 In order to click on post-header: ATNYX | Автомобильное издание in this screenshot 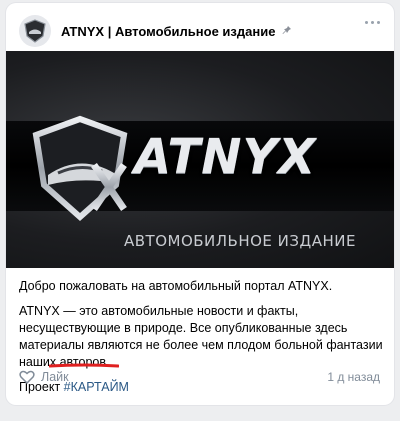, I will do `click(155, 31)`.